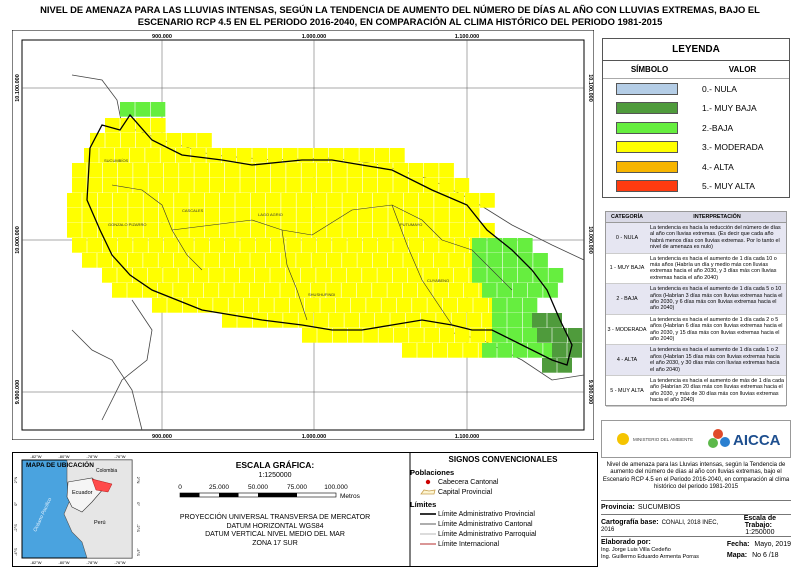  What do you see at coordinates (757, 440) in the screenshot?
I see `svg-text: AICCA` at bounding box center [757, 440].